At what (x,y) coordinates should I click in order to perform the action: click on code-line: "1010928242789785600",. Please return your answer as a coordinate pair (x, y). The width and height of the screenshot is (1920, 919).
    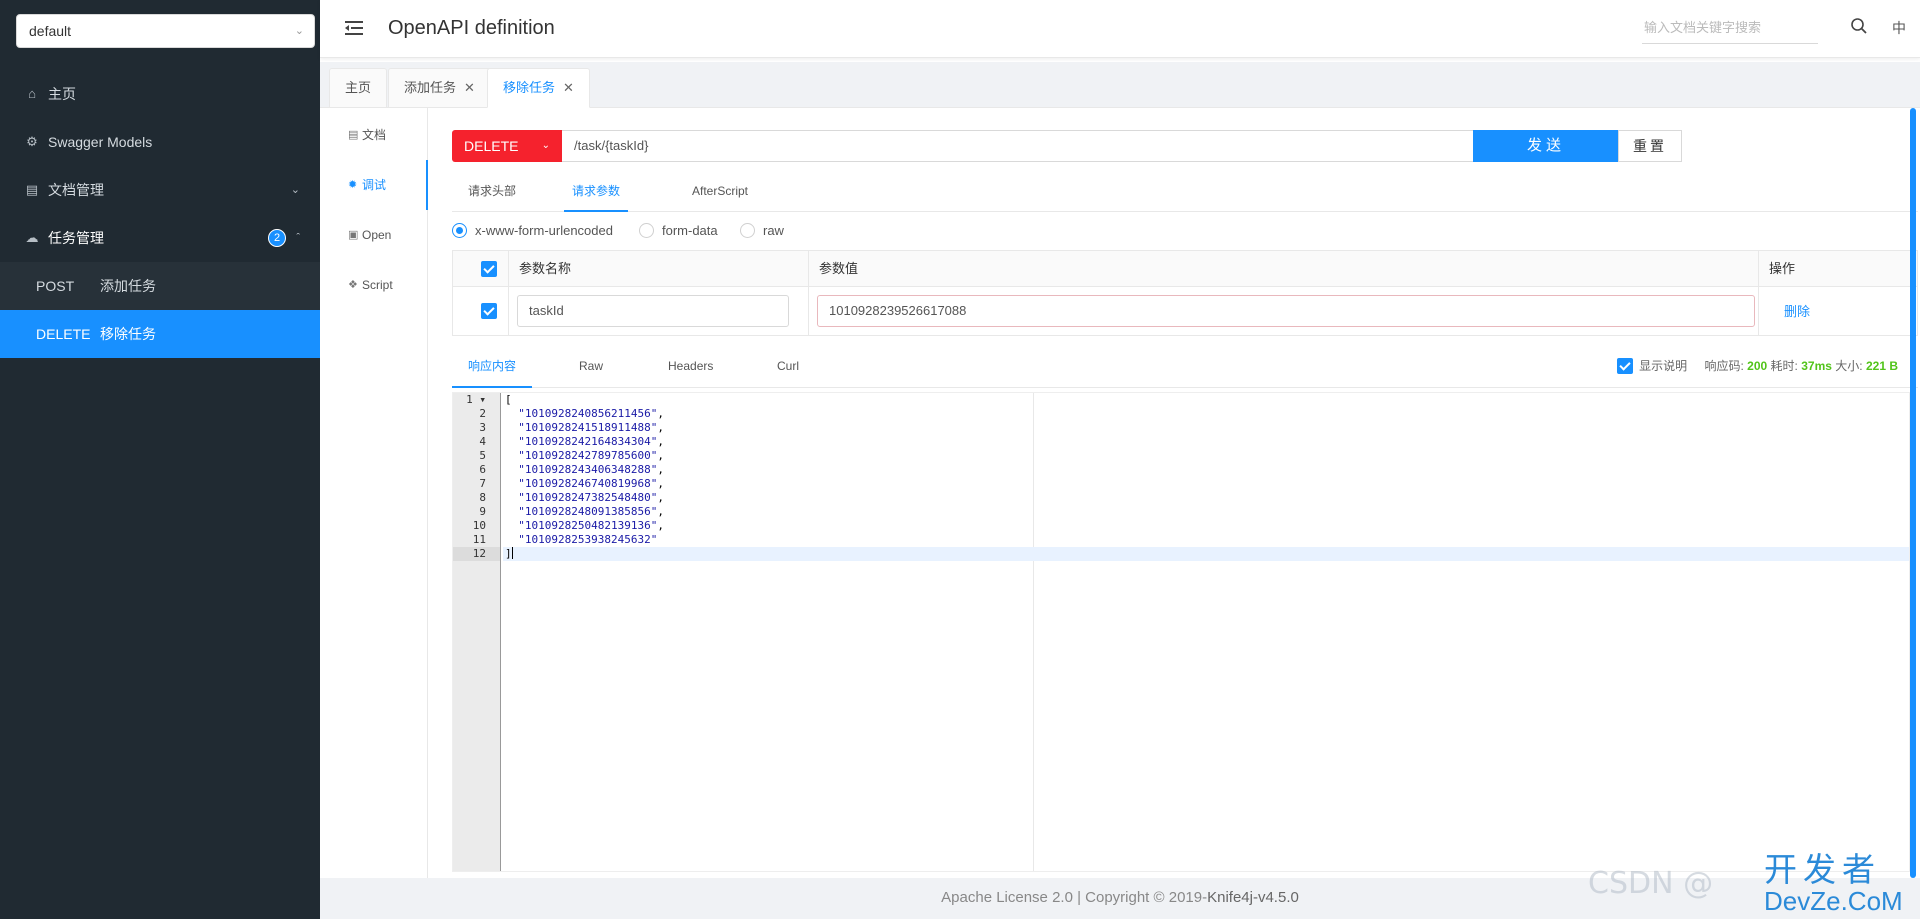
    Looking at the image, I should click on (591, 455).